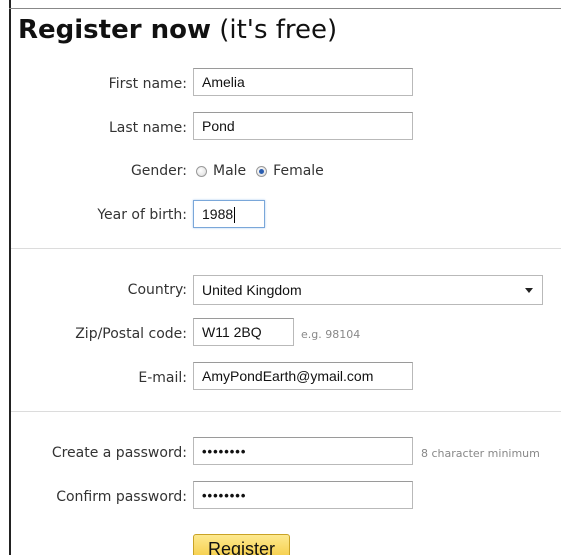  Describe the element at coordinates (114, 30) in the screenshot. I see `title-bold: Register now` at that location.